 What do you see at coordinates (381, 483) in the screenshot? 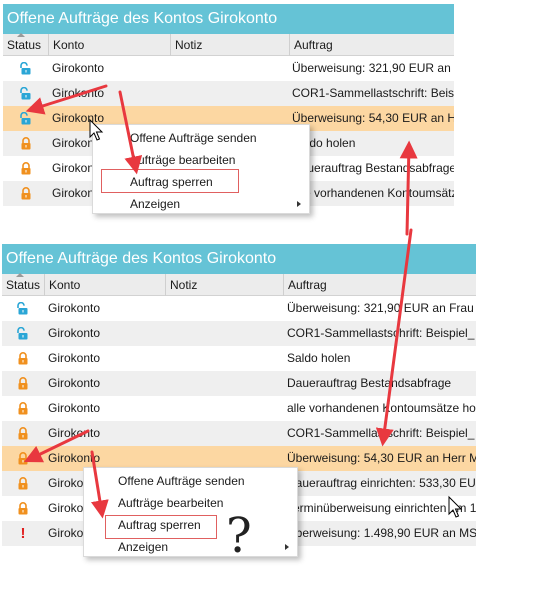
I see `auftrag-cell: Dauerauftrag einrichten: 533,30 EU` at bounding box center [381, 483].